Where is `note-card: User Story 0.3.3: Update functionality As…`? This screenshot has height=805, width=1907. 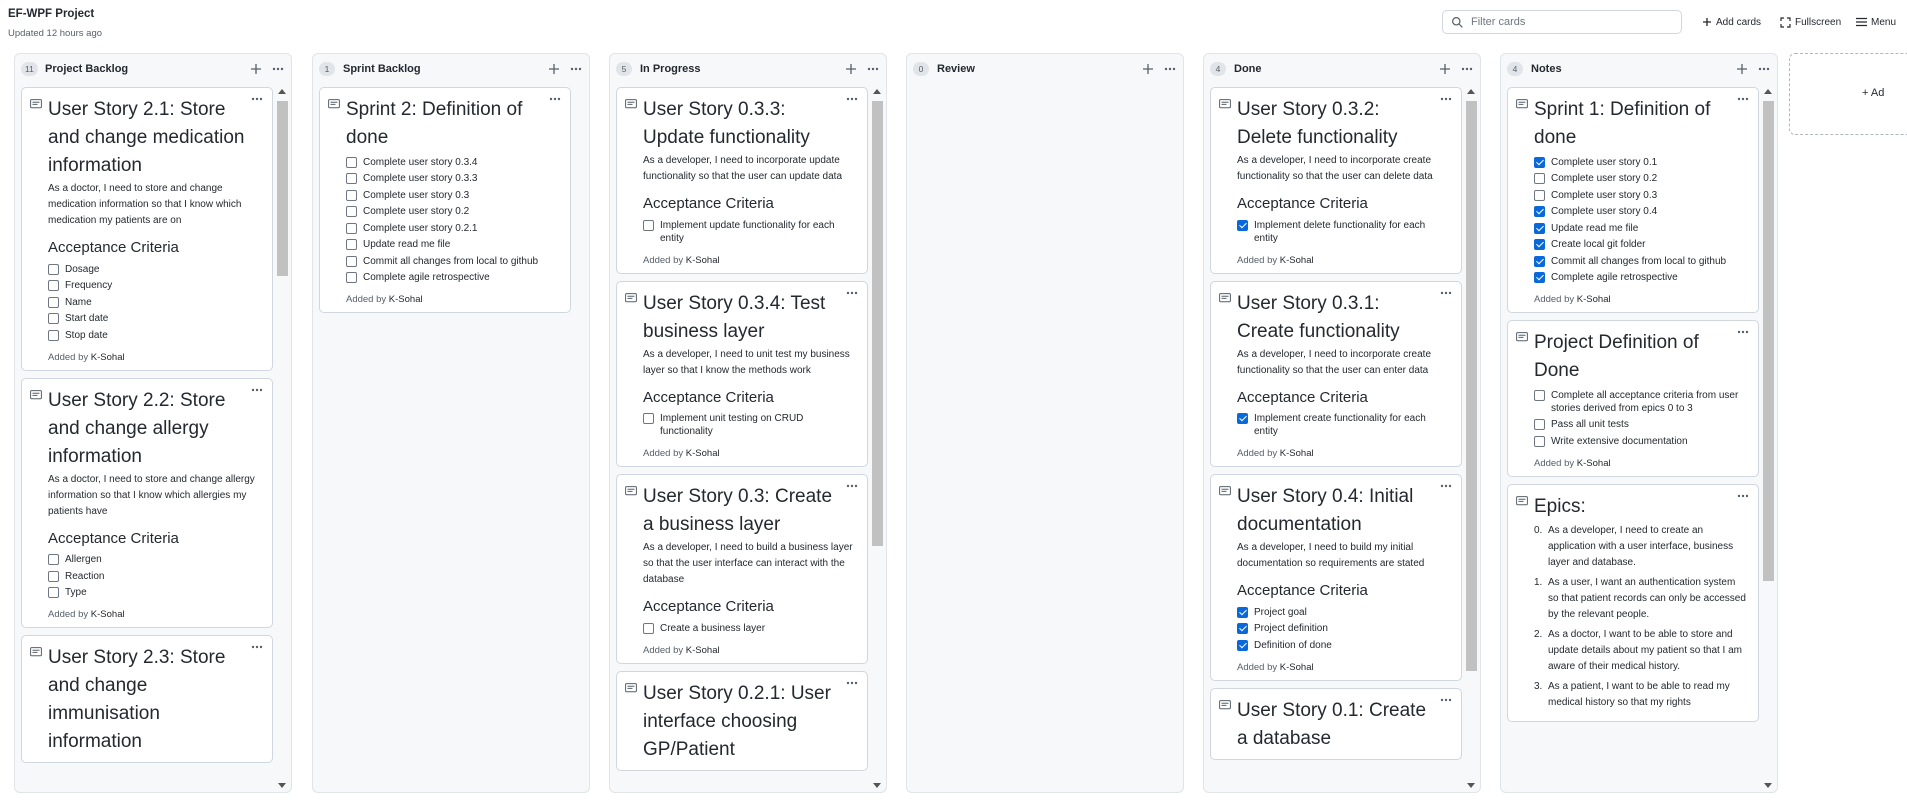 note-card: User Story 0.3.3: Update functionality As… is located at coordinates (742, 180).